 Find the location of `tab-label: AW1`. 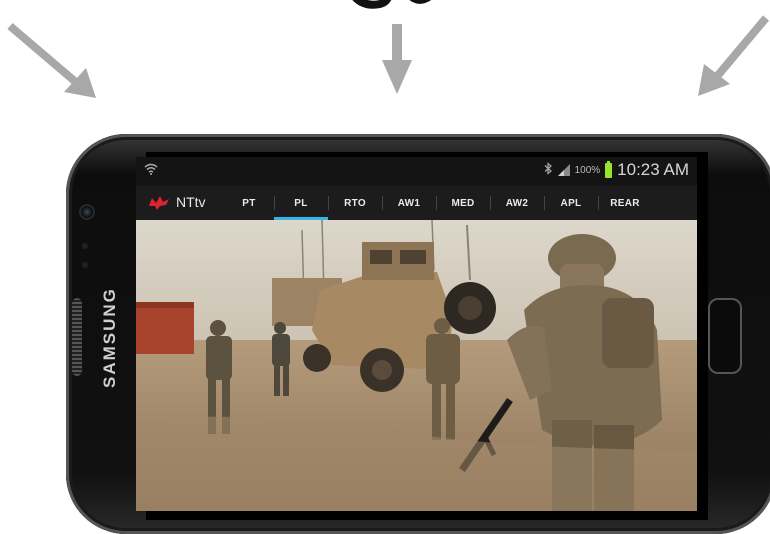

tab-label: AW1 is located at coordinates (409, 203).